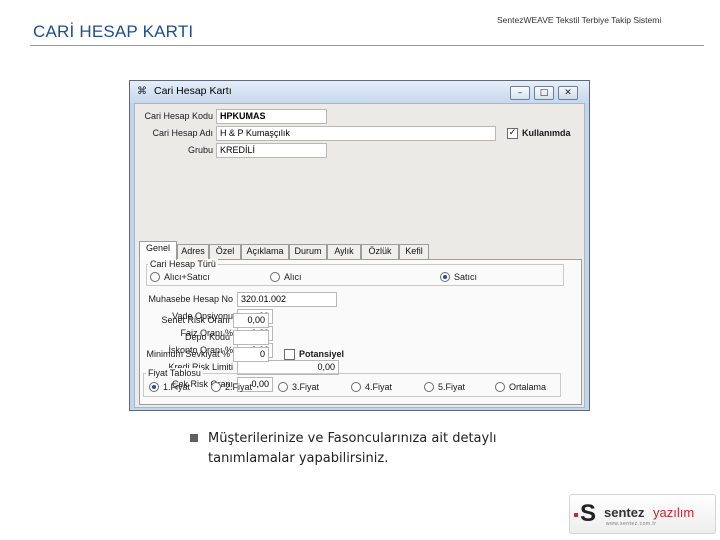 Image resolution: width=720 pixels, height=540 pixels. Describe the element at coordinates (251, 354) in the screenshot. I see `min-sevkiyat-field: 0` at that location.